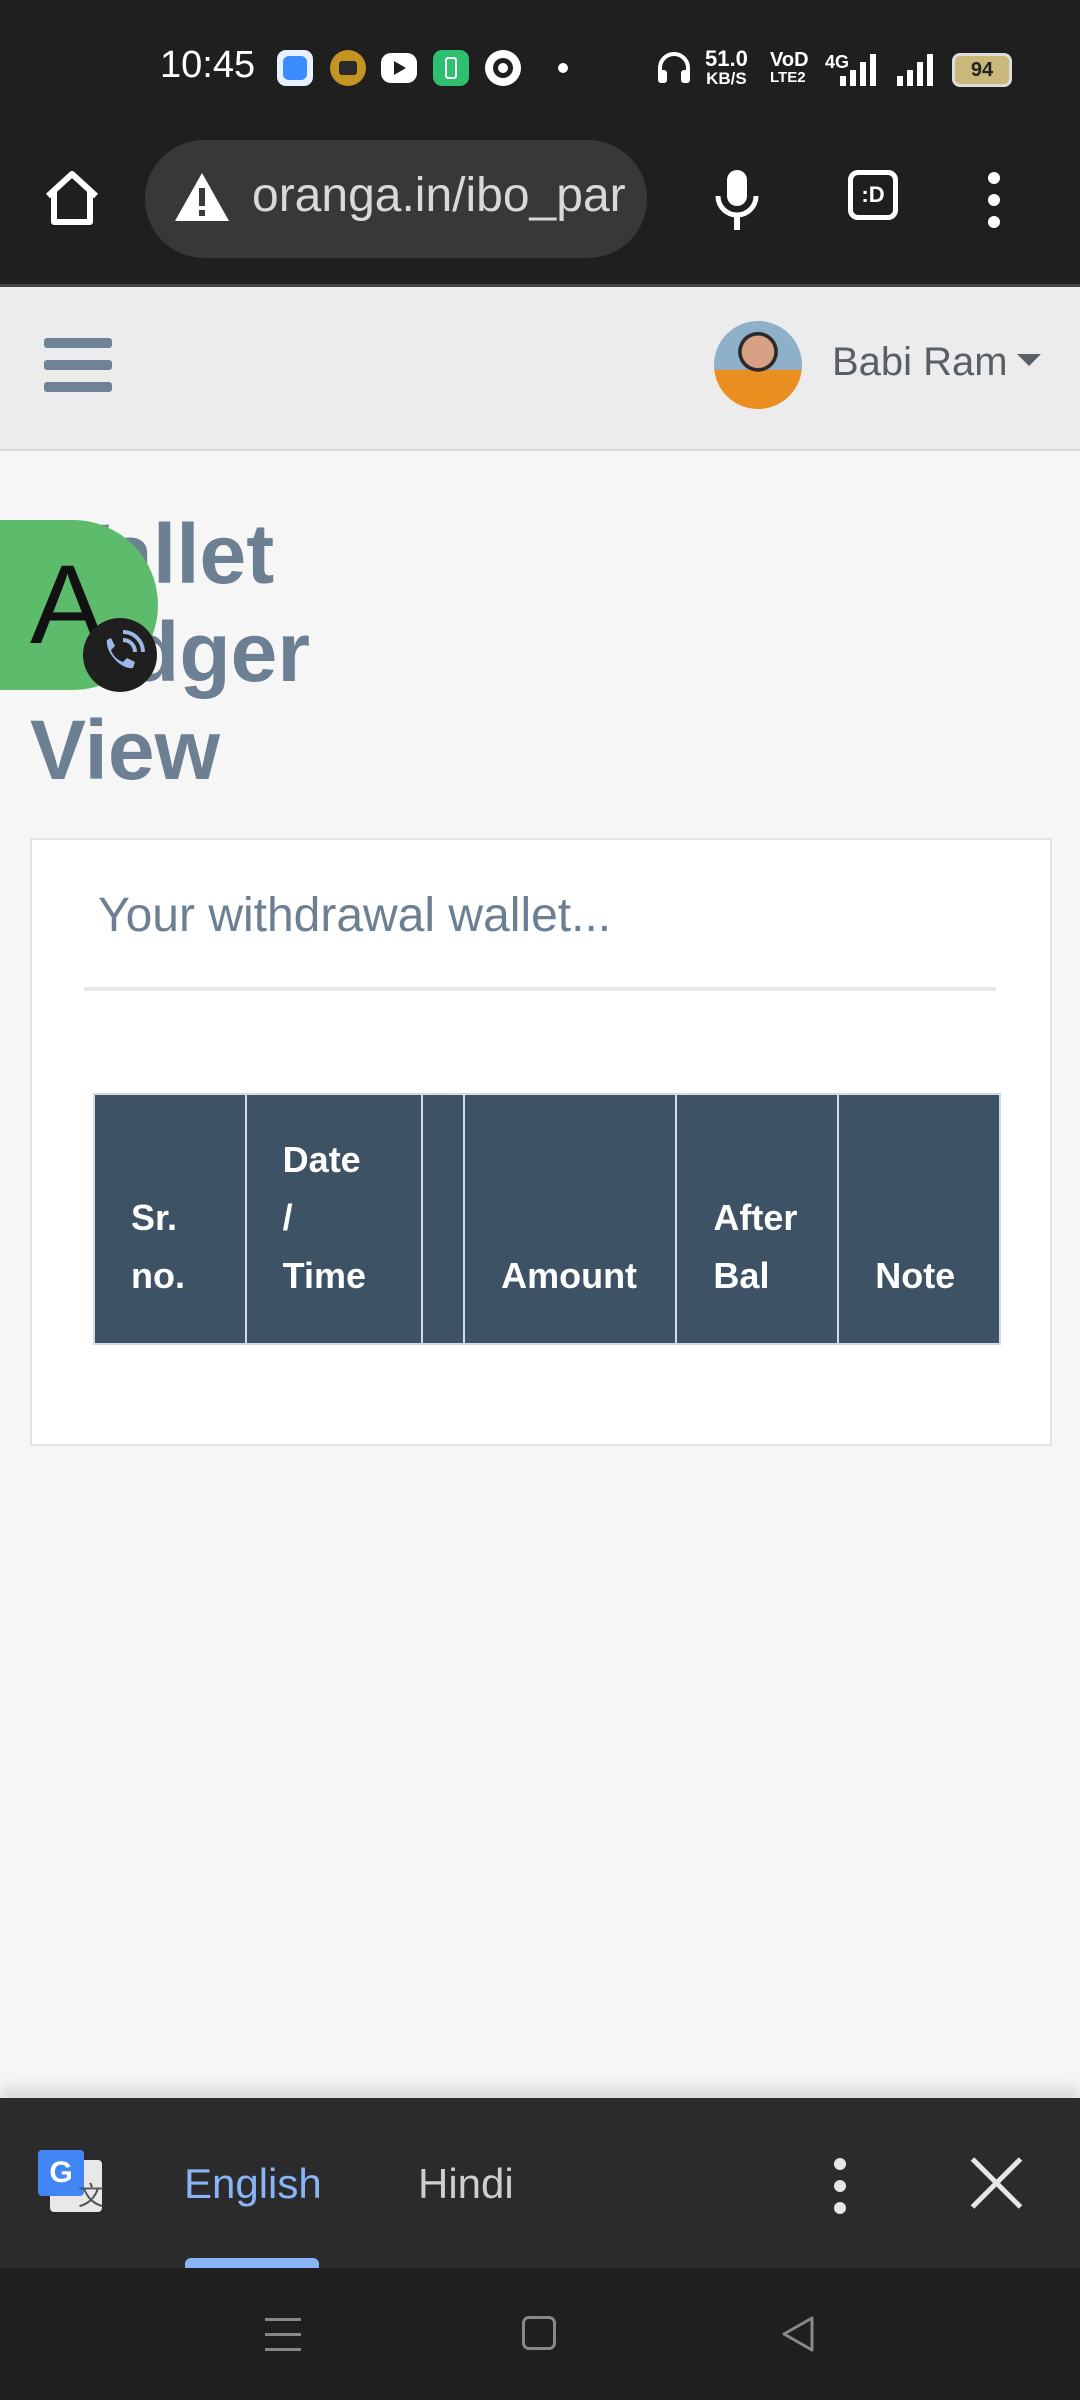  I want to click on language-tab-hindi: Hindi, so click(466, 2184).